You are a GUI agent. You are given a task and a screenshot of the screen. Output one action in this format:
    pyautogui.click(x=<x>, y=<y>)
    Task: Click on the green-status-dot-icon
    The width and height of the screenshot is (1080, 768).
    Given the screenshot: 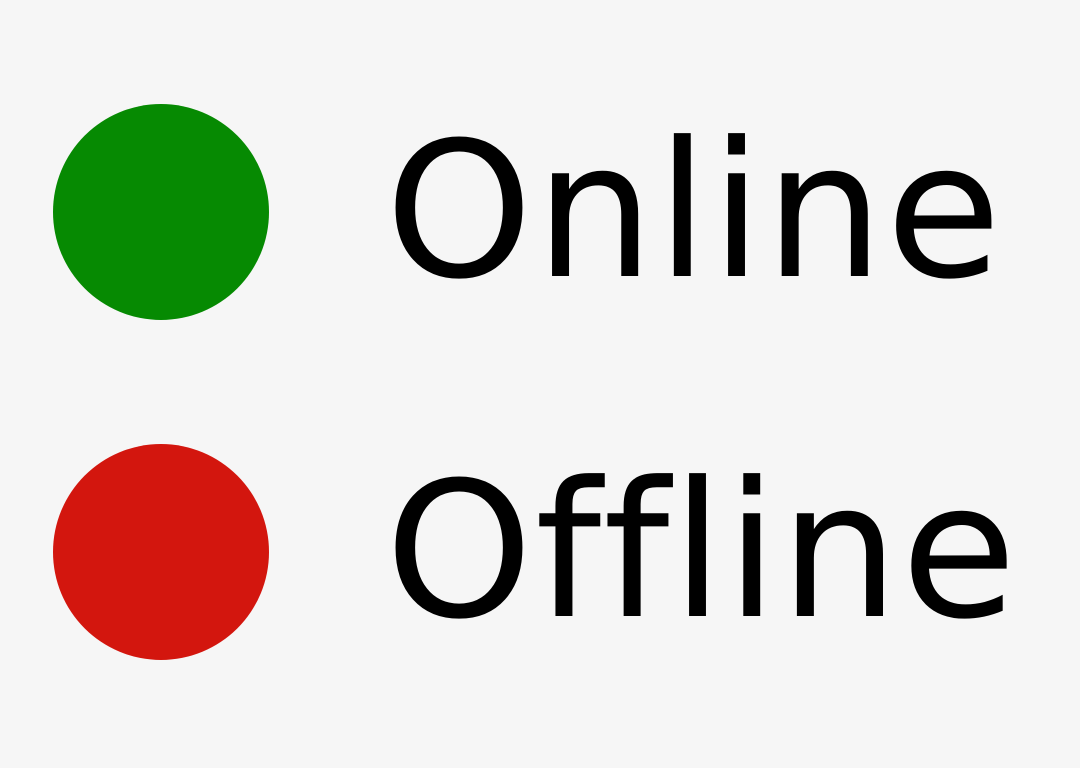 What is the action you would take?
    pyautogui.click(x=161, y=212)
    